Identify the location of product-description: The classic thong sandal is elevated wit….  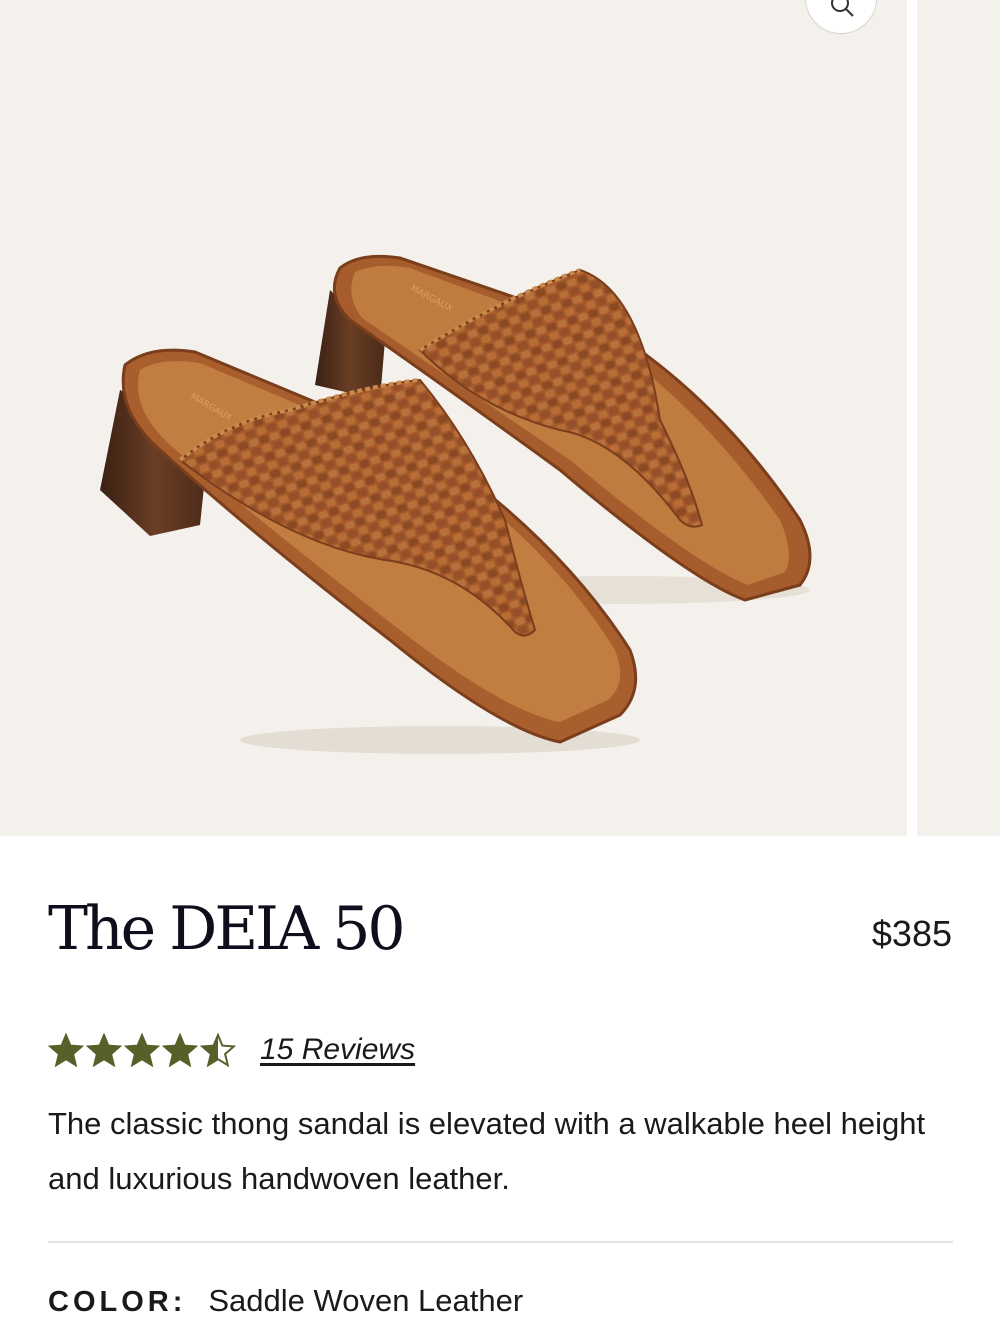
(487, 1151).